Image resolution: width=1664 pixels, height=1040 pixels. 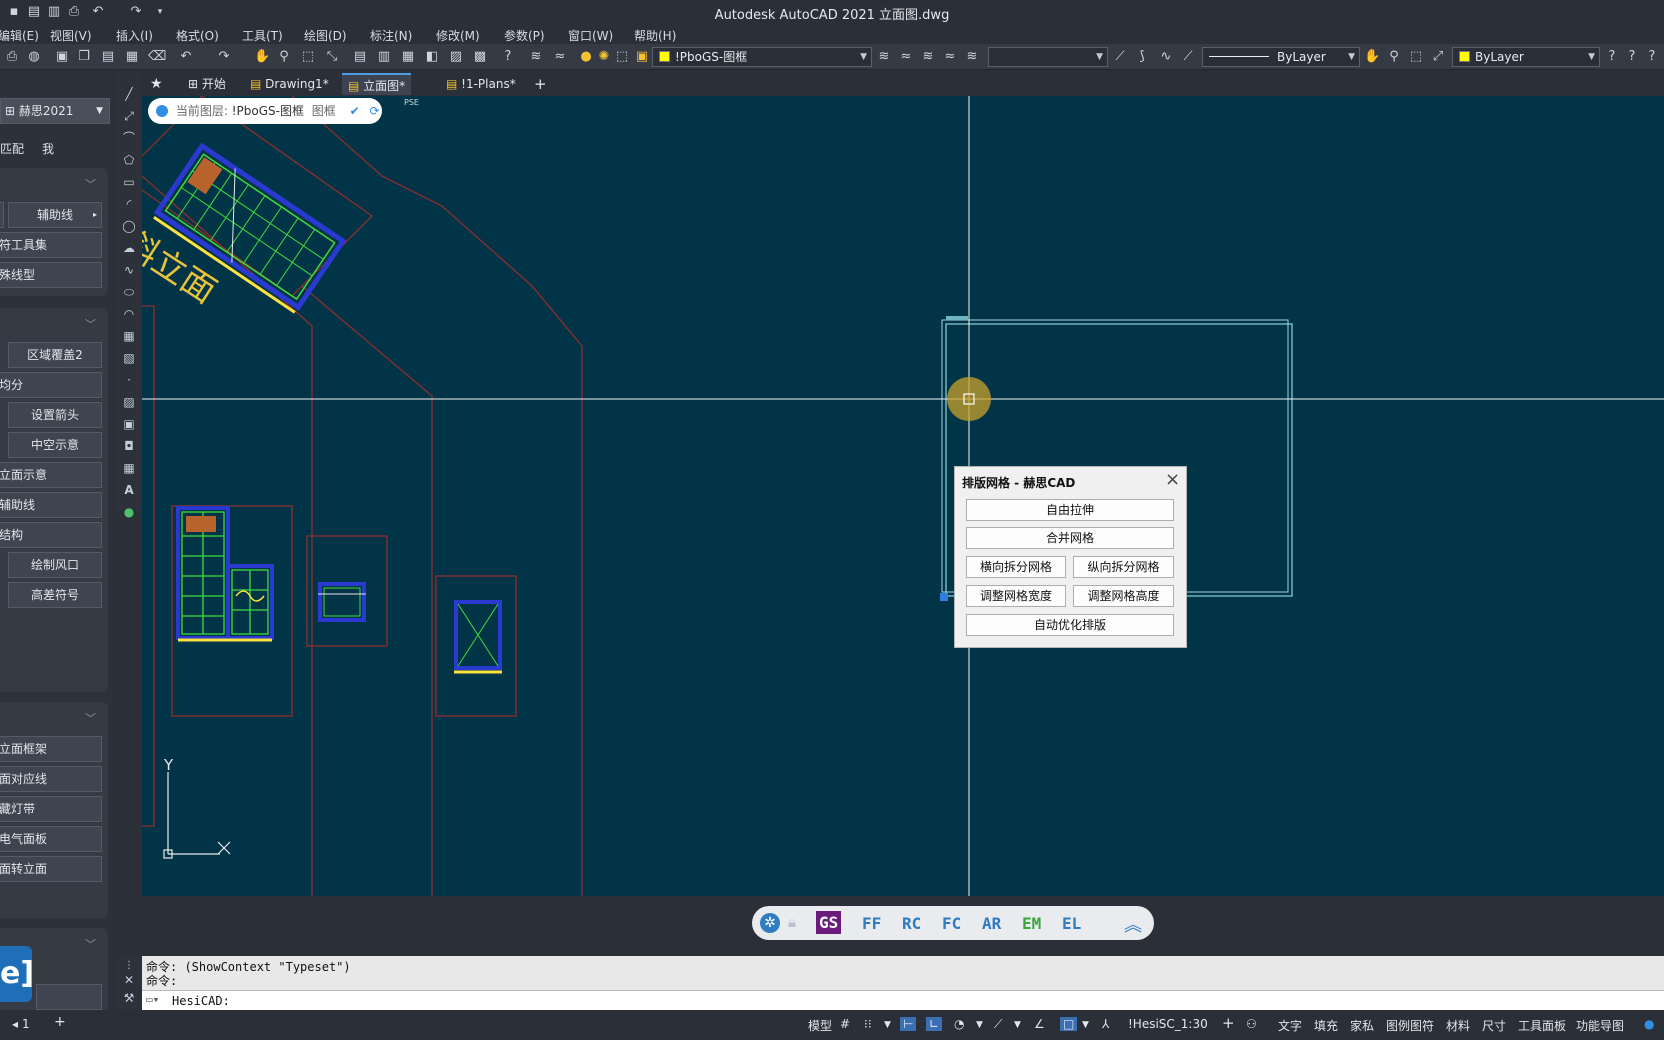 What do you see at coordinates (481, 84) in the screenshot?
I see `tab-plans: ▤ !1-Plans*` at bounding box center [481, 84].